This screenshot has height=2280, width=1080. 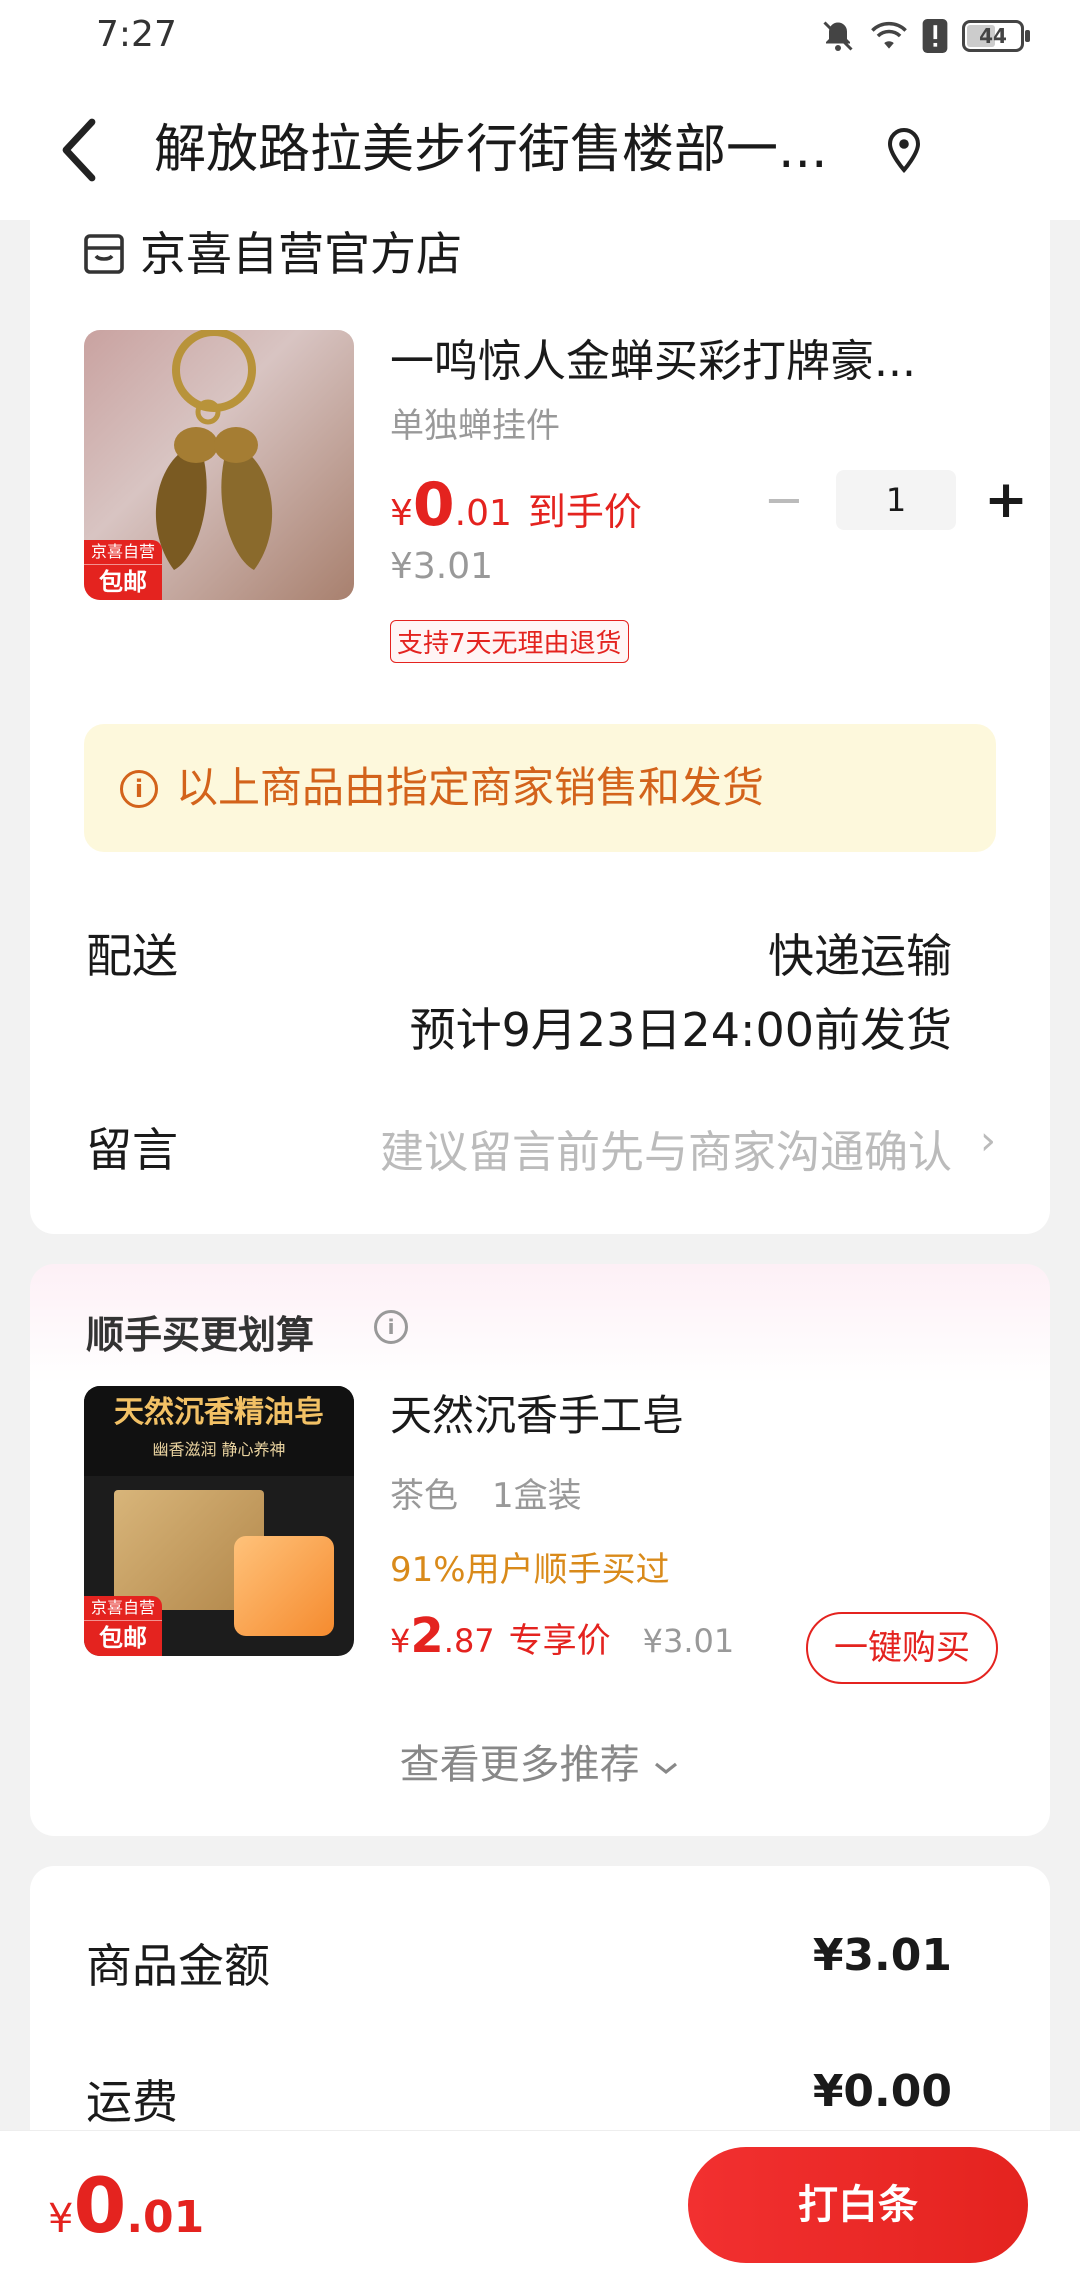 What do you see at coordinates (904, 150) in the screenshot?
I see `location-pin-icon` at bounding box center [904, 150].